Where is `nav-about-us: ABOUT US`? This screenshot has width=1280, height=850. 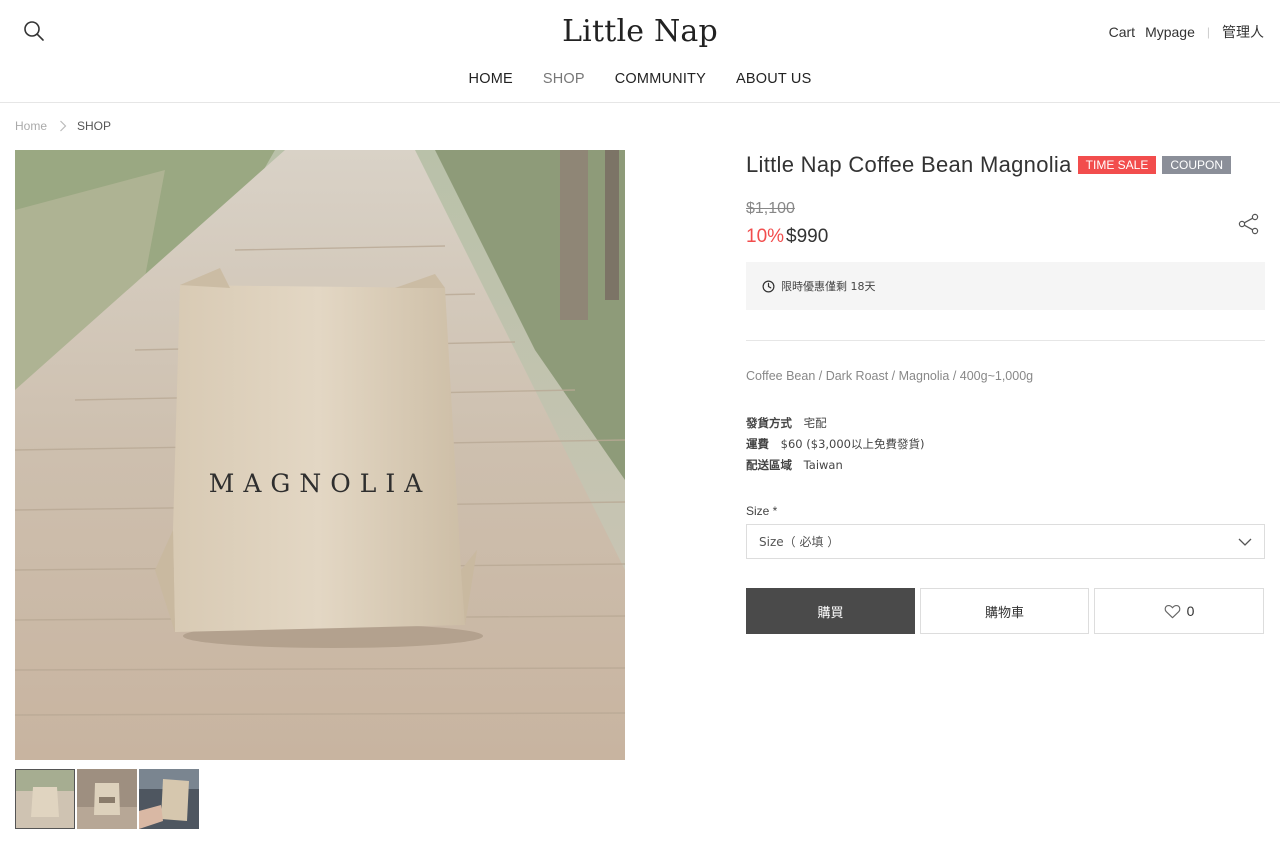 nav-about-us: ABOUT US is located at coordinates (773, 79).